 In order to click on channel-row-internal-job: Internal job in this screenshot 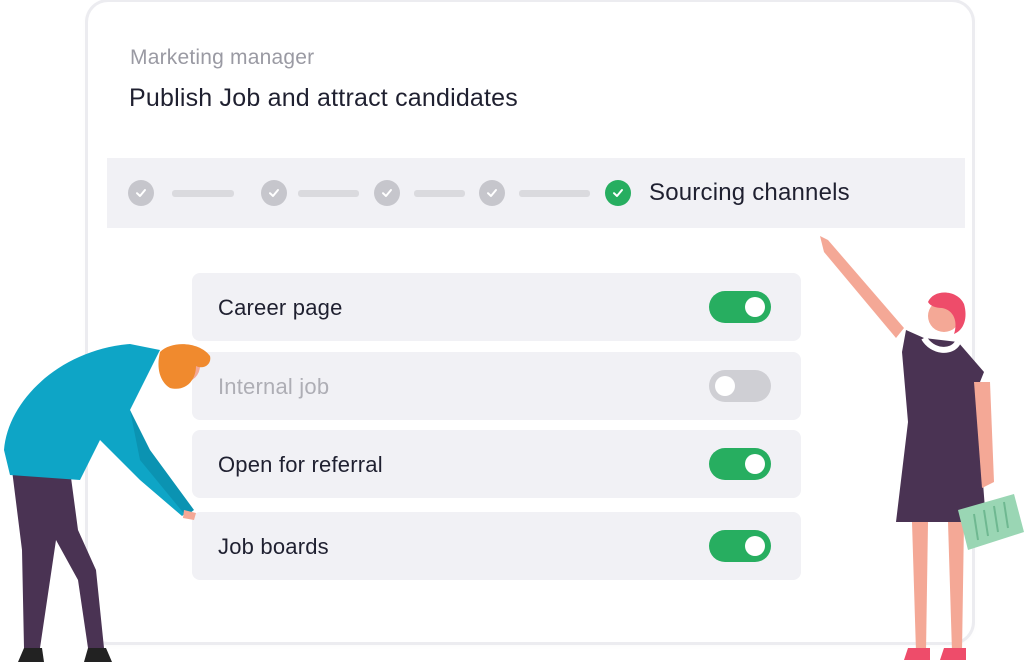, I will do `click(496, 386)`.